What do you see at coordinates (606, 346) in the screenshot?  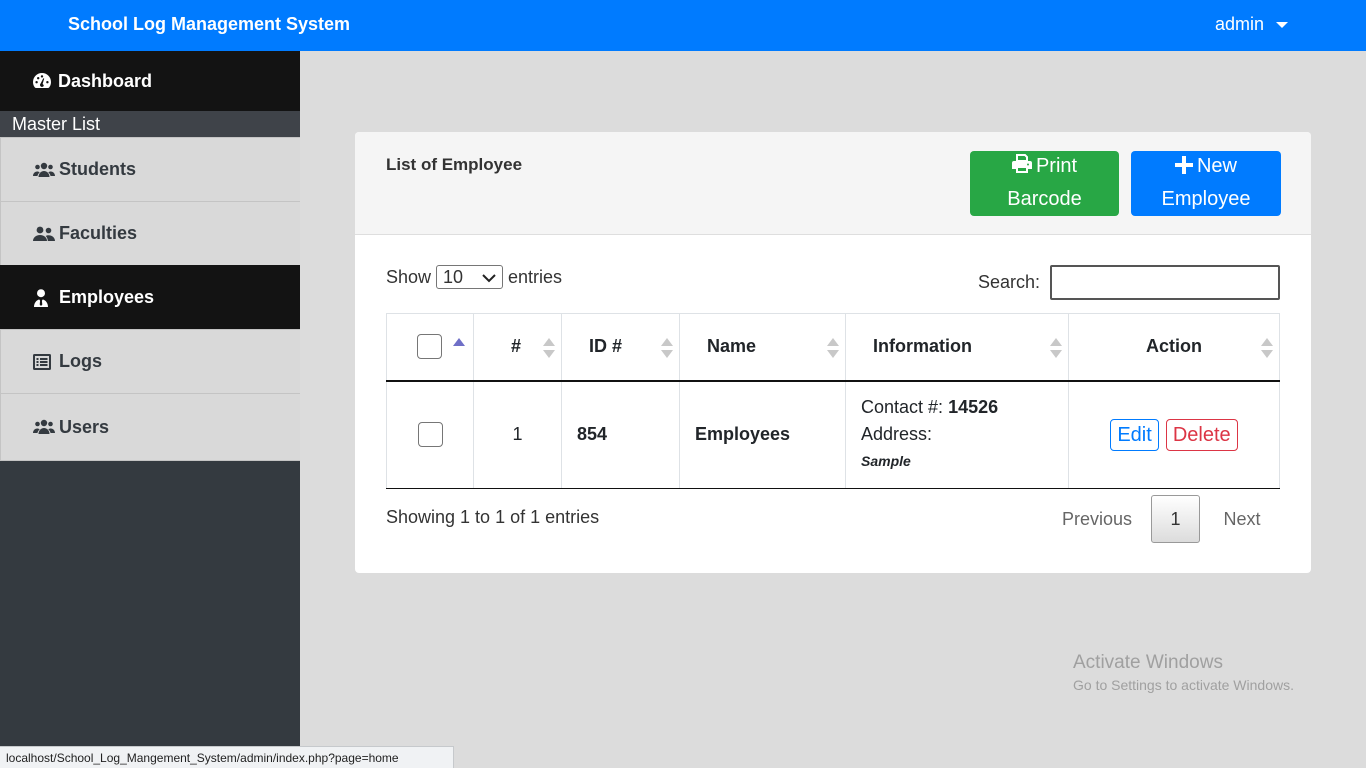 I see `column-label: ID #` at bounding box center [606, 346].